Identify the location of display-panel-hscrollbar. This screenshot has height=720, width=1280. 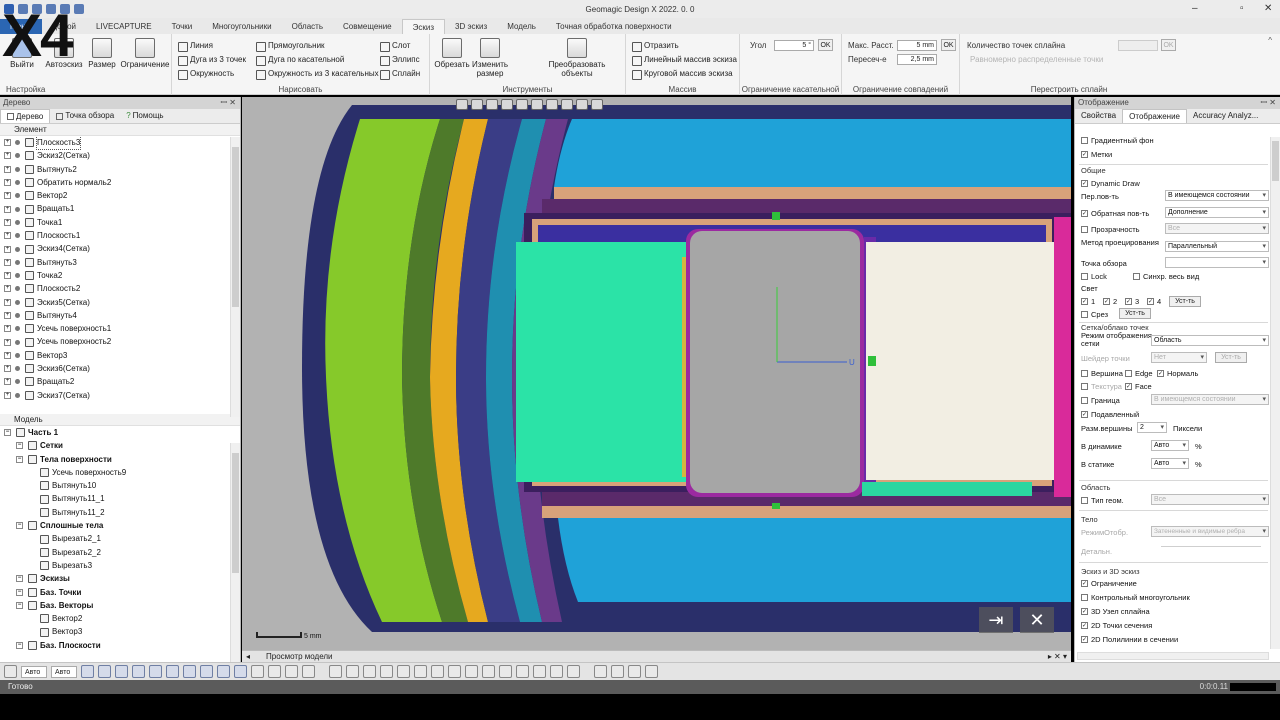
(1173, 656).